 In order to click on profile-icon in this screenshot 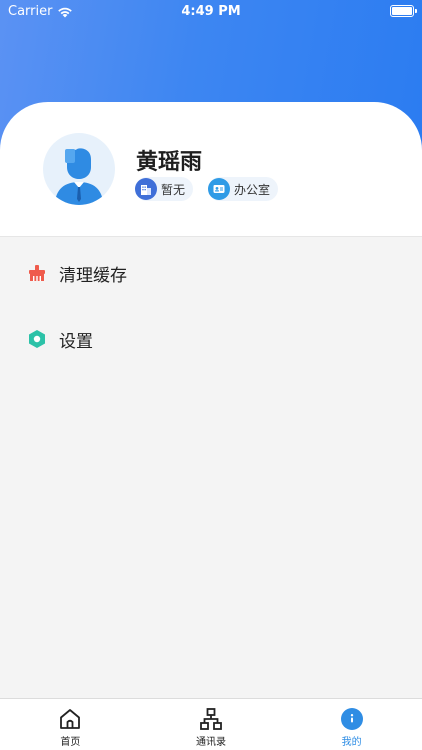, I will do `click(351, 719)`.